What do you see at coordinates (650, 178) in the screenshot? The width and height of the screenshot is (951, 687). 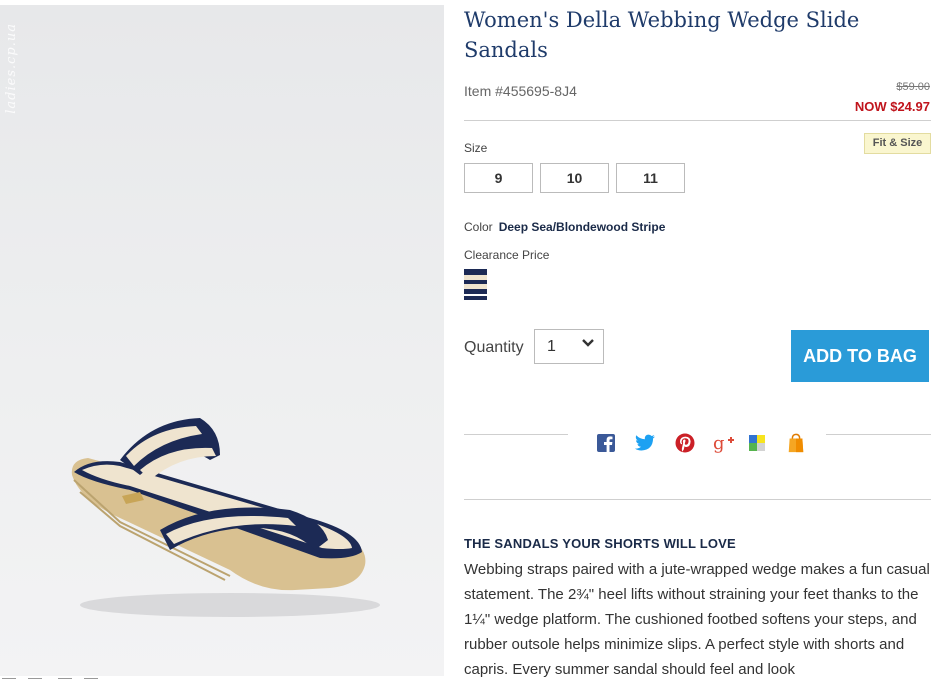 I see `size-option-11: 11` at bounding box center [650, 178].